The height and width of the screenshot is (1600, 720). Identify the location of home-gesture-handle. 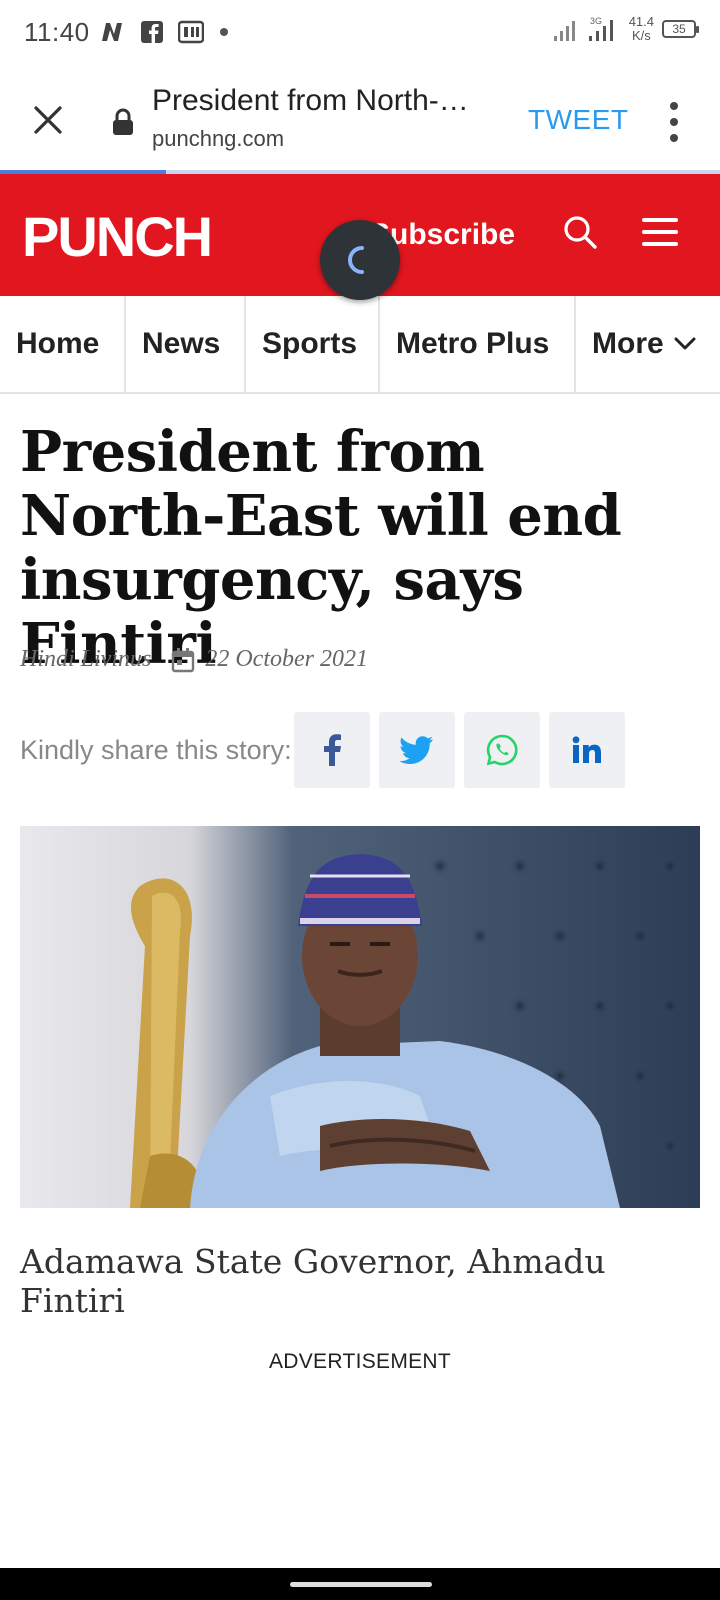
(361, 1584).